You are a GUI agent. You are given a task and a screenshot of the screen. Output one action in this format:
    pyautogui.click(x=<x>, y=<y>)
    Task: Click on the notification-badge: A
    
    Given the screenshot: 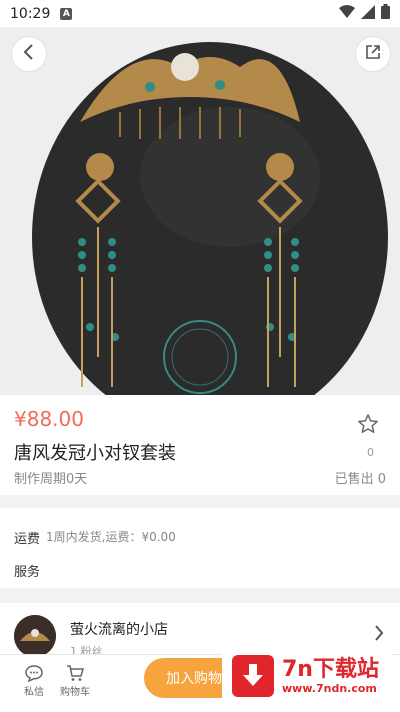 What is the action you would take?
    pyautogui.click(x=66, y=13)
    